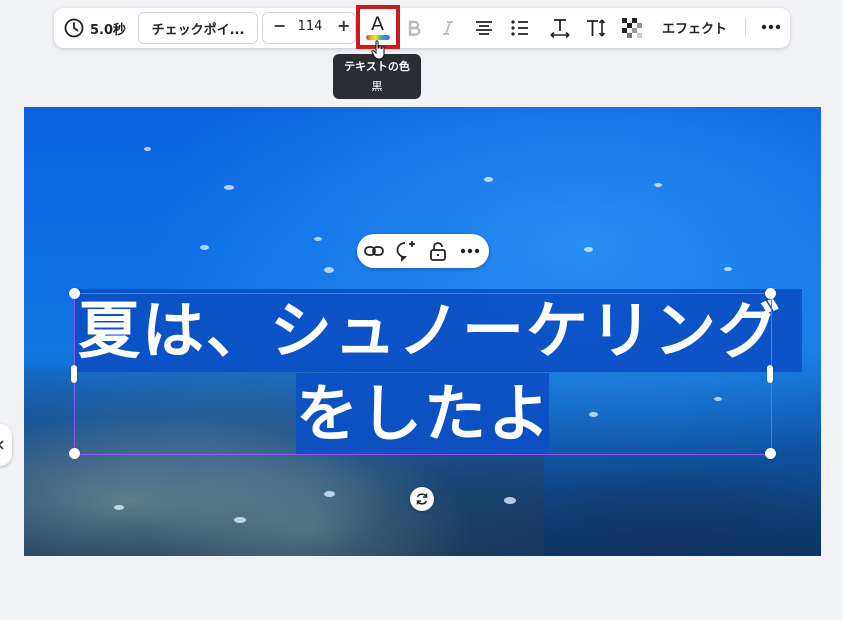  I want to click on font-size-stepper: − 114 +, so click(309, 28).